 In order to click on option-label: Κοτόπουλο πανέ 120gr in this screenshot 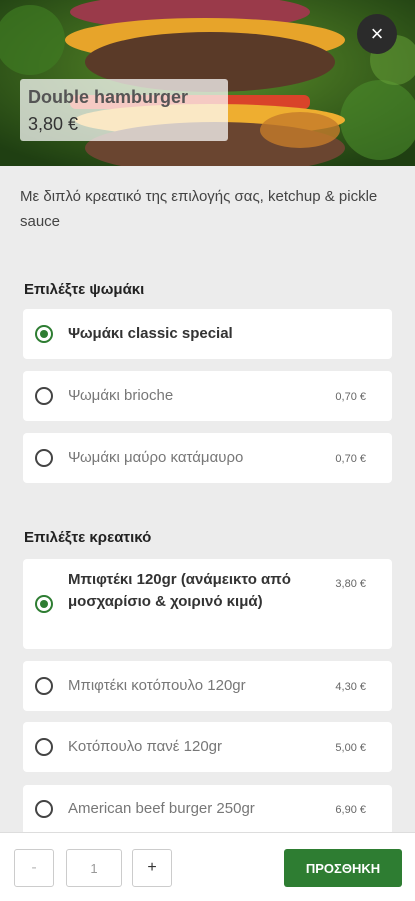, I will do `click(145, 746)`.